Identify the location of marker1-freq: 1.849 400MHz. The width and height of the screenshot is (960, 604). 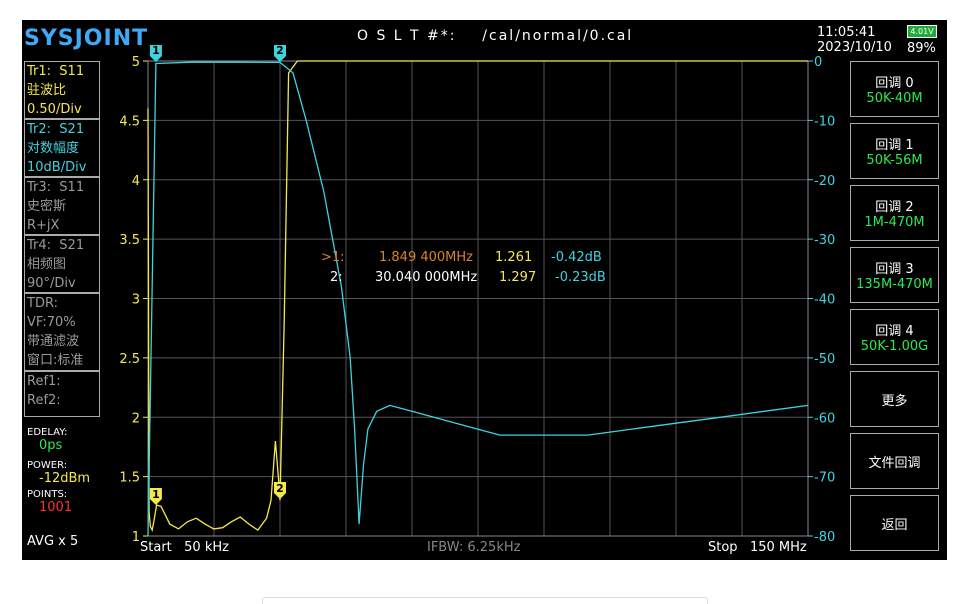
(426, 257).